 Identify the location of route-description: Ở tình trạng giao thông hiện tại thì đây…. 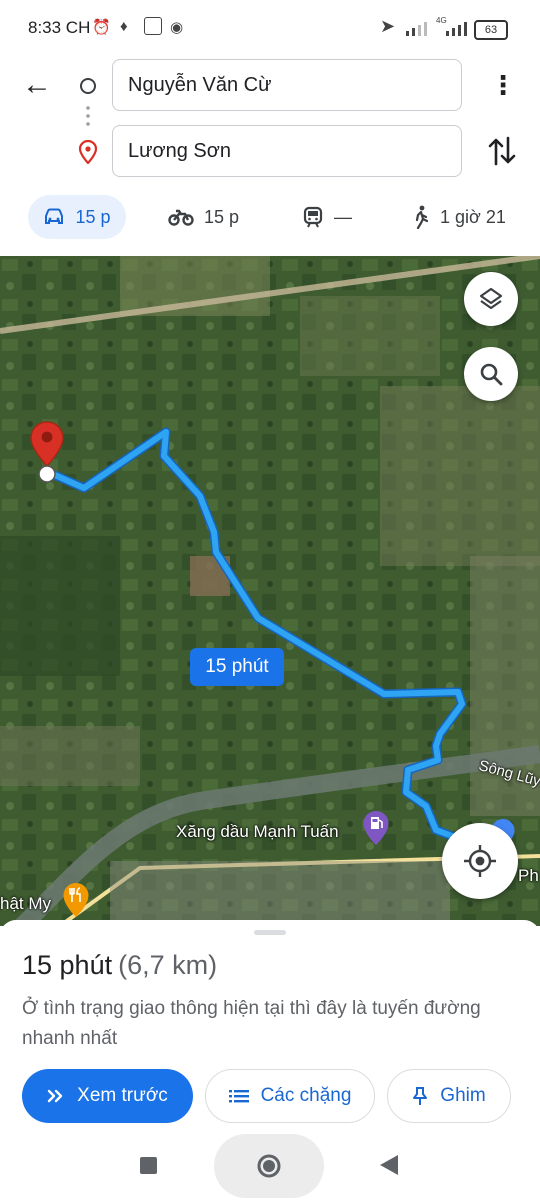
(251, 1023).